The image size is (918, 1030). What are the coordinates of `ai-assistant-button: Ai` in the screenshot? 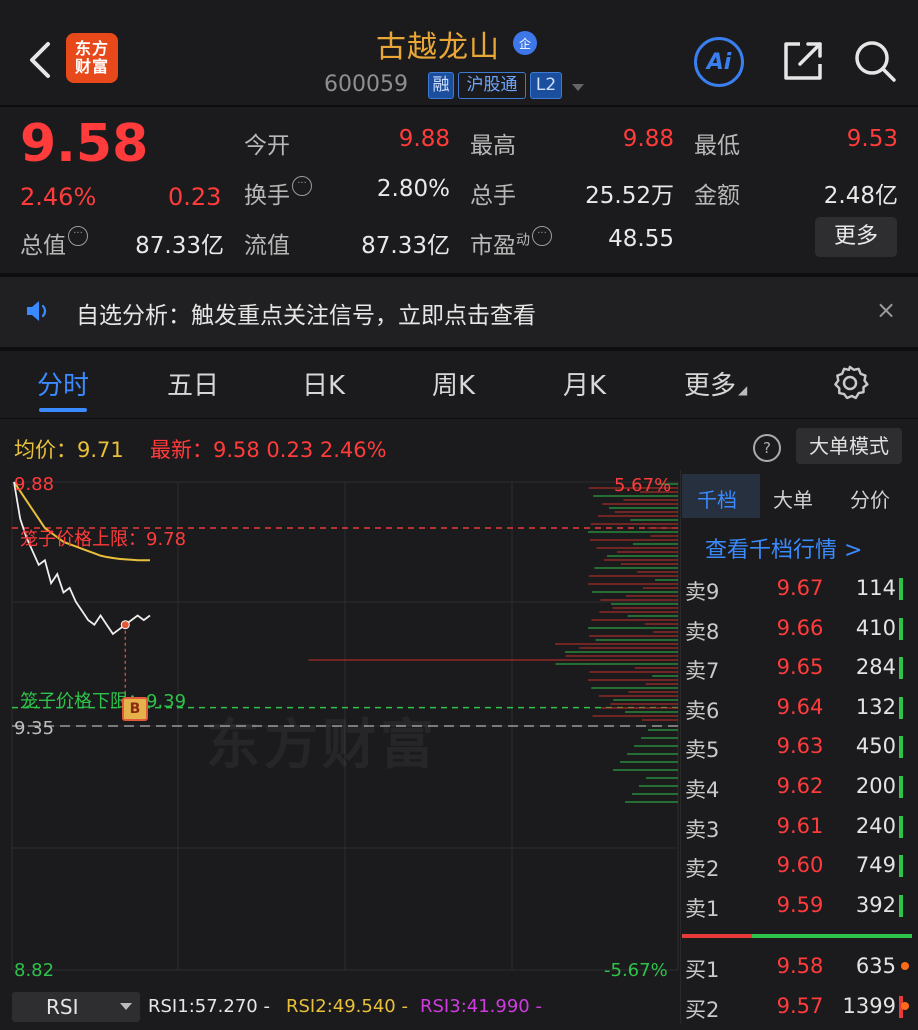 It's located at (719, 62).